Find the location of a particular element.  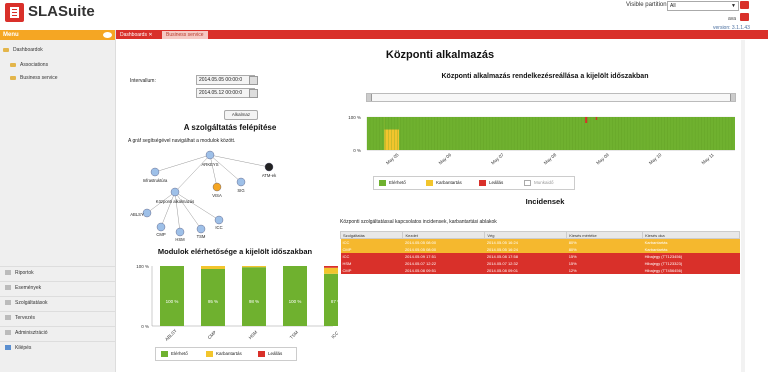

table-cell: 12% is located at coordinates (572, 270).